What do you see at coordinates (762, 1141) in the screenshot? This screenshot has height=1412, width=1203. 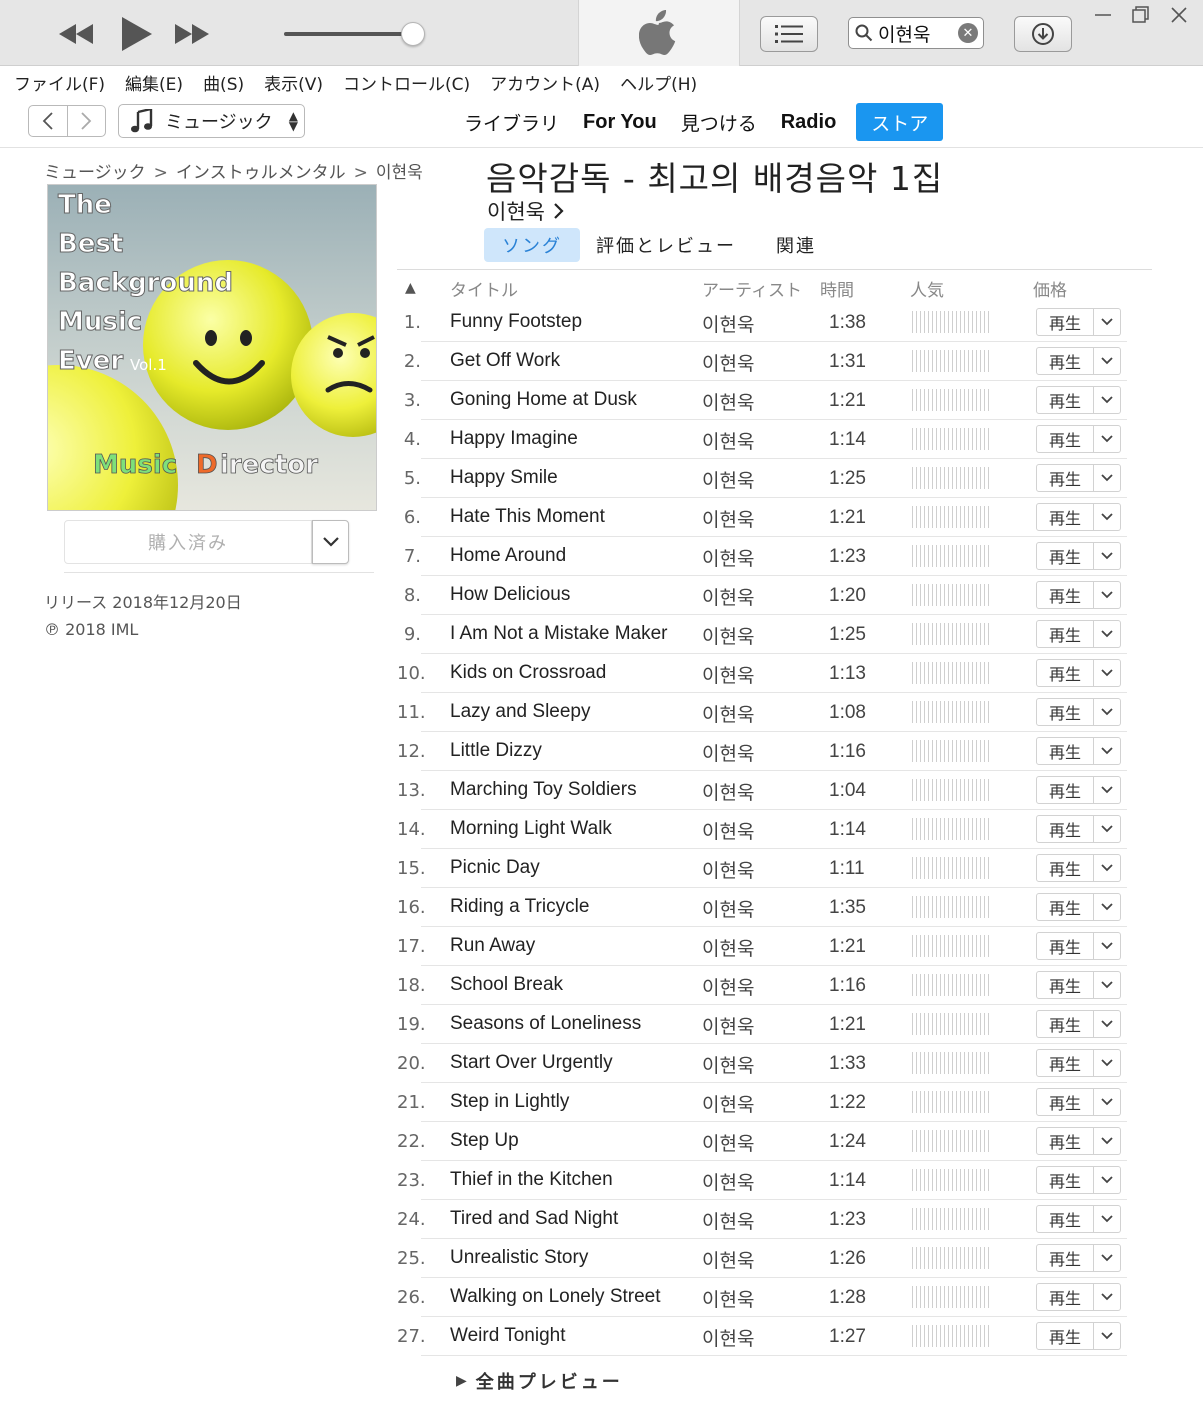 I see `table-row: 22. Step Up 이현욱 1:24 再生` at bounding box center [762, 1141].